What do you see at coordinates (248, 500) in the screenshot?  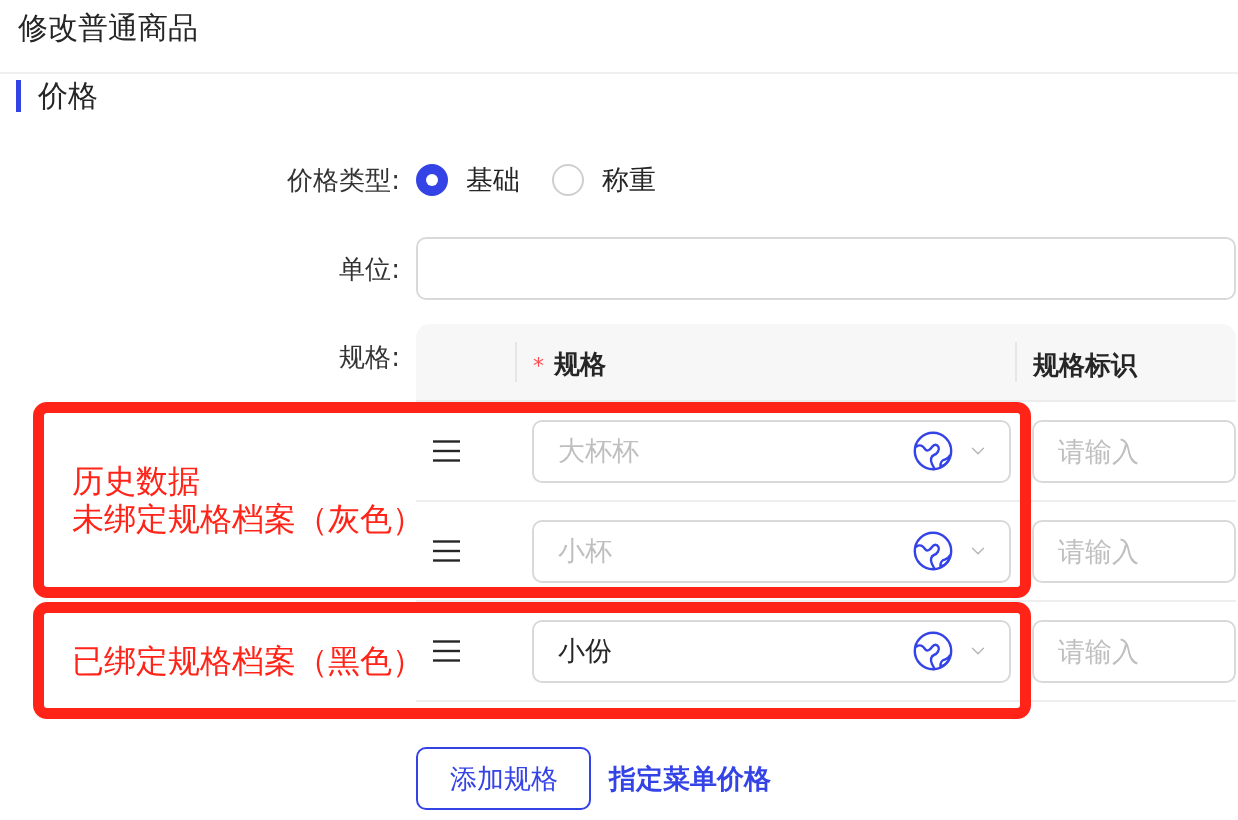 I see `annotation-note: 历史数据 未绑定规格档案（灰色）` at bounding box center [248, 500].